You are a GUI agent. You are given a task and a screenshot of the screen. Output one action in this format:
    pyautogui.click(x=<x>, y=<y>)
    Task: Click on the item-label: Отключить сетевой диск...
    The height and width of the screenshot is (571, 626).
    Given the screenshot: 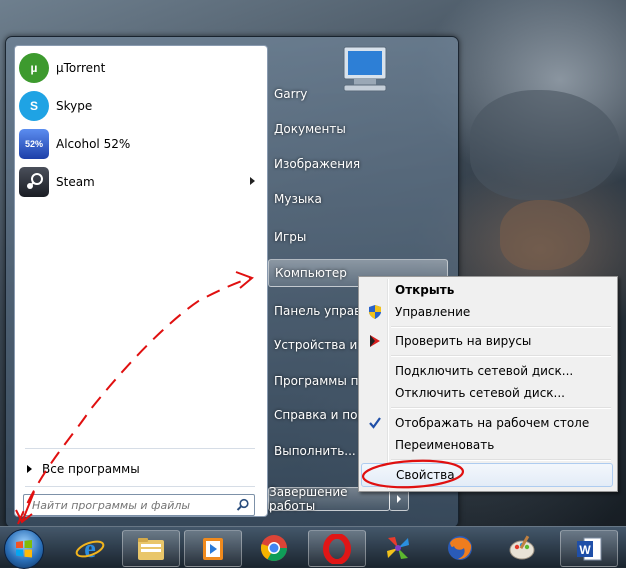 What is the action you would take?
    pyautogui.click(x=480, y=393)
    